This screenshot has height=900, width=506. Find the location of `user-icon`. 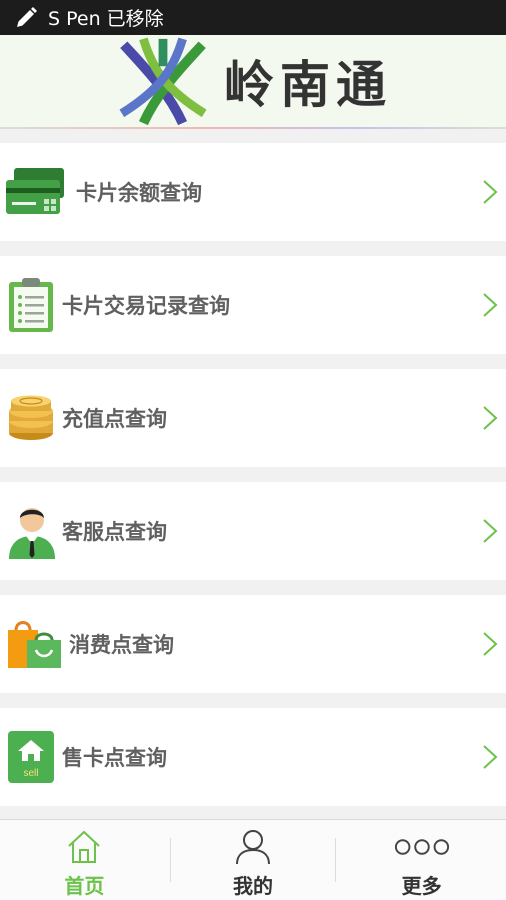

user-icon is located at coordinates (253, 847).